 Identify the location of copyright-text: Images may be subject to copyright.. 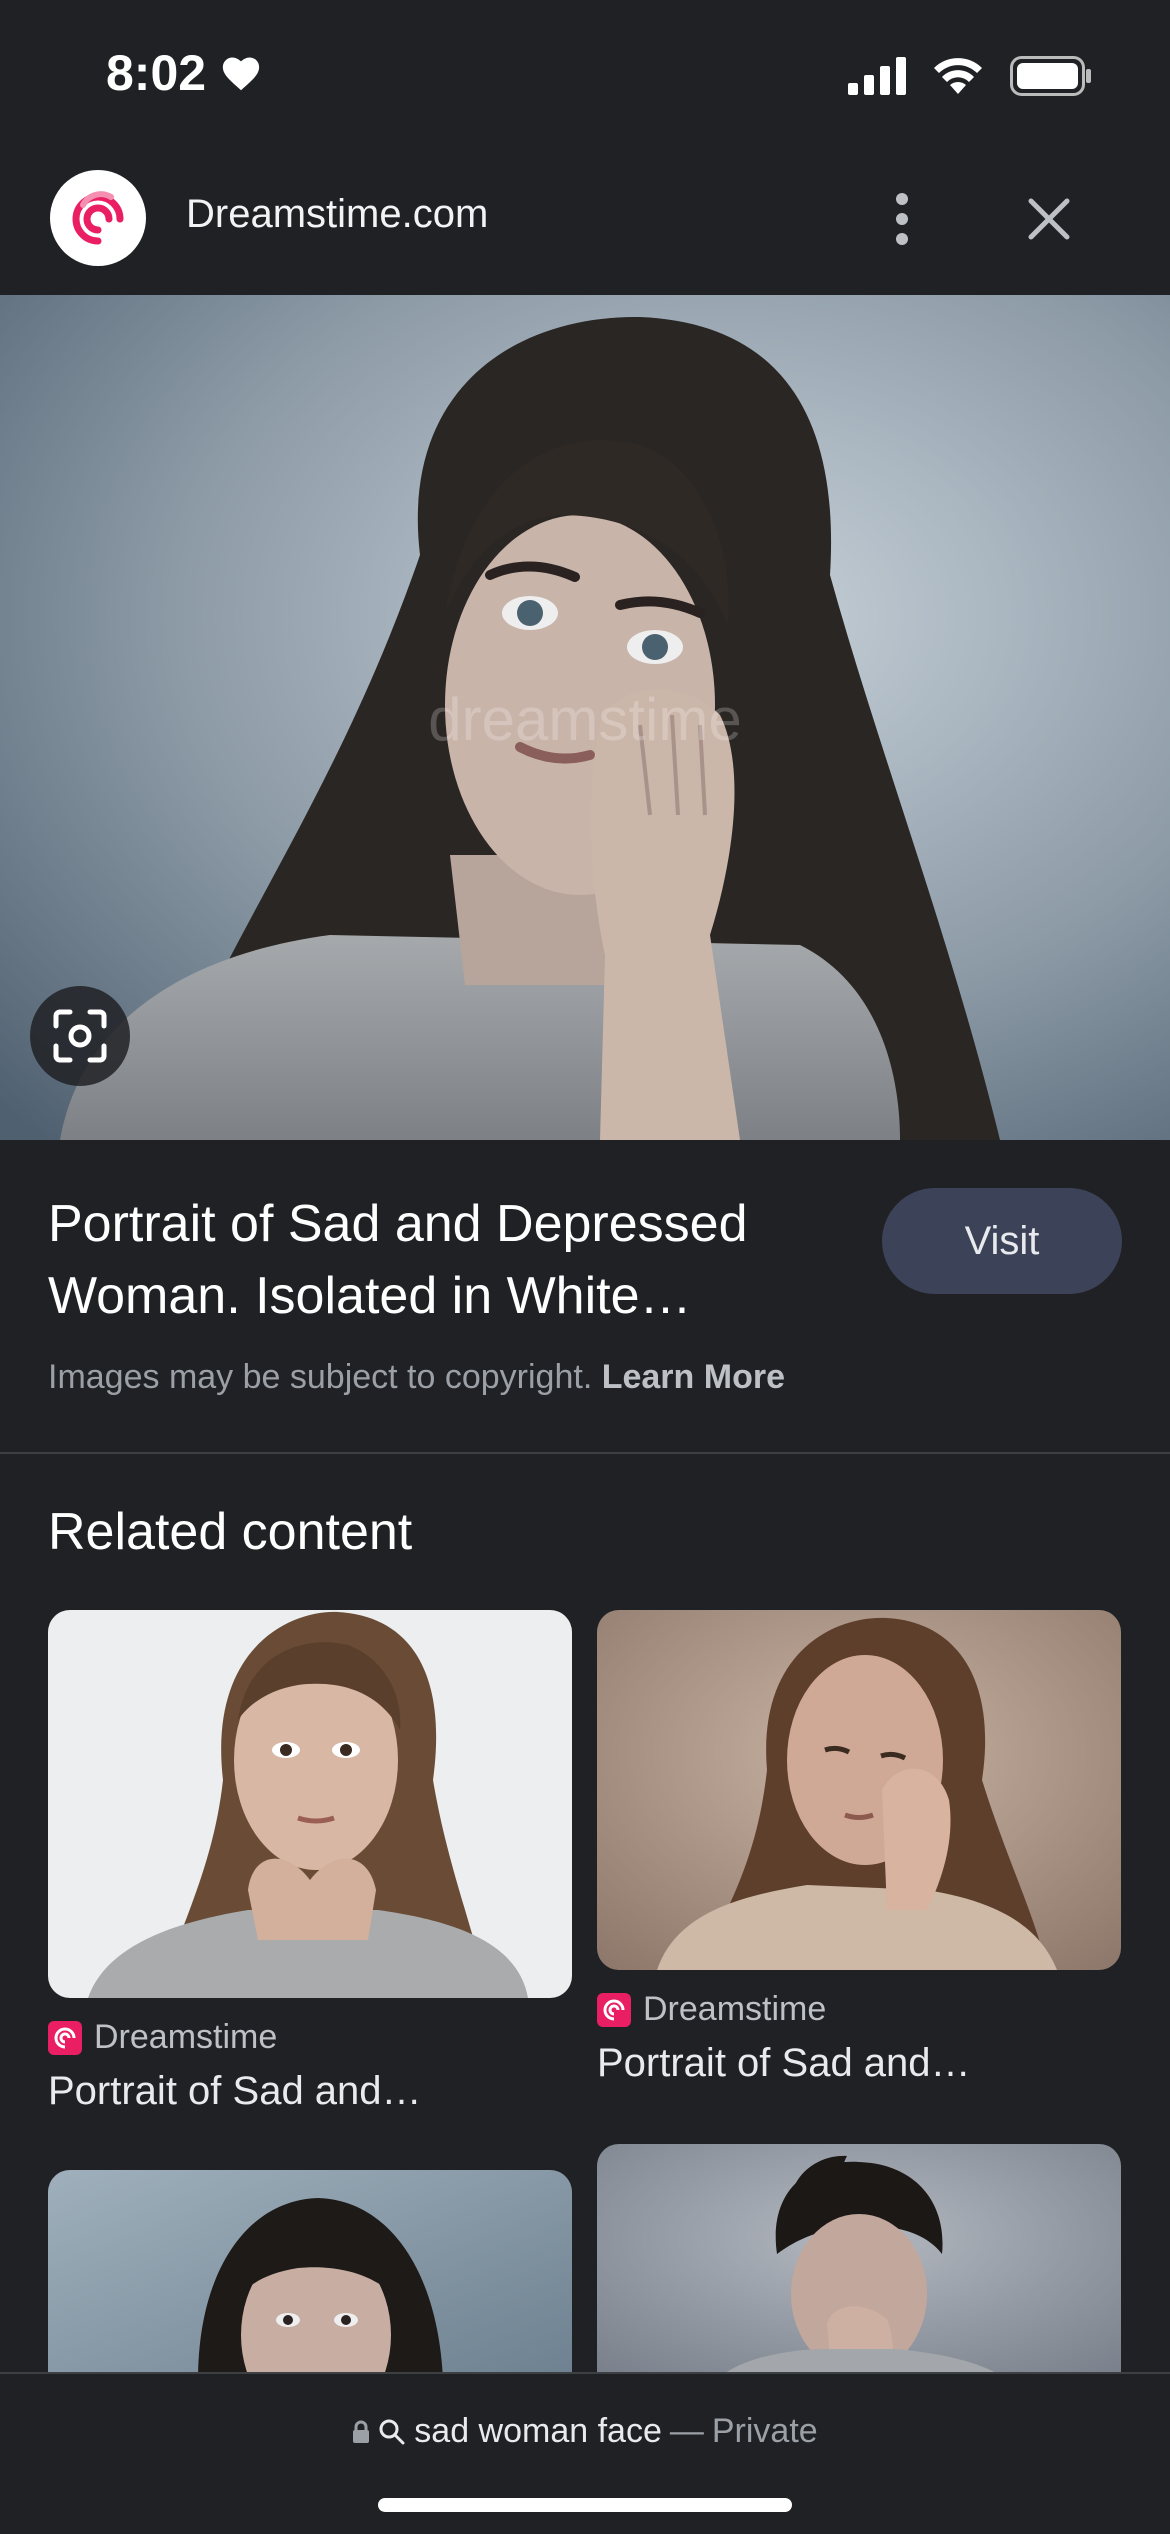
(320, 1377).